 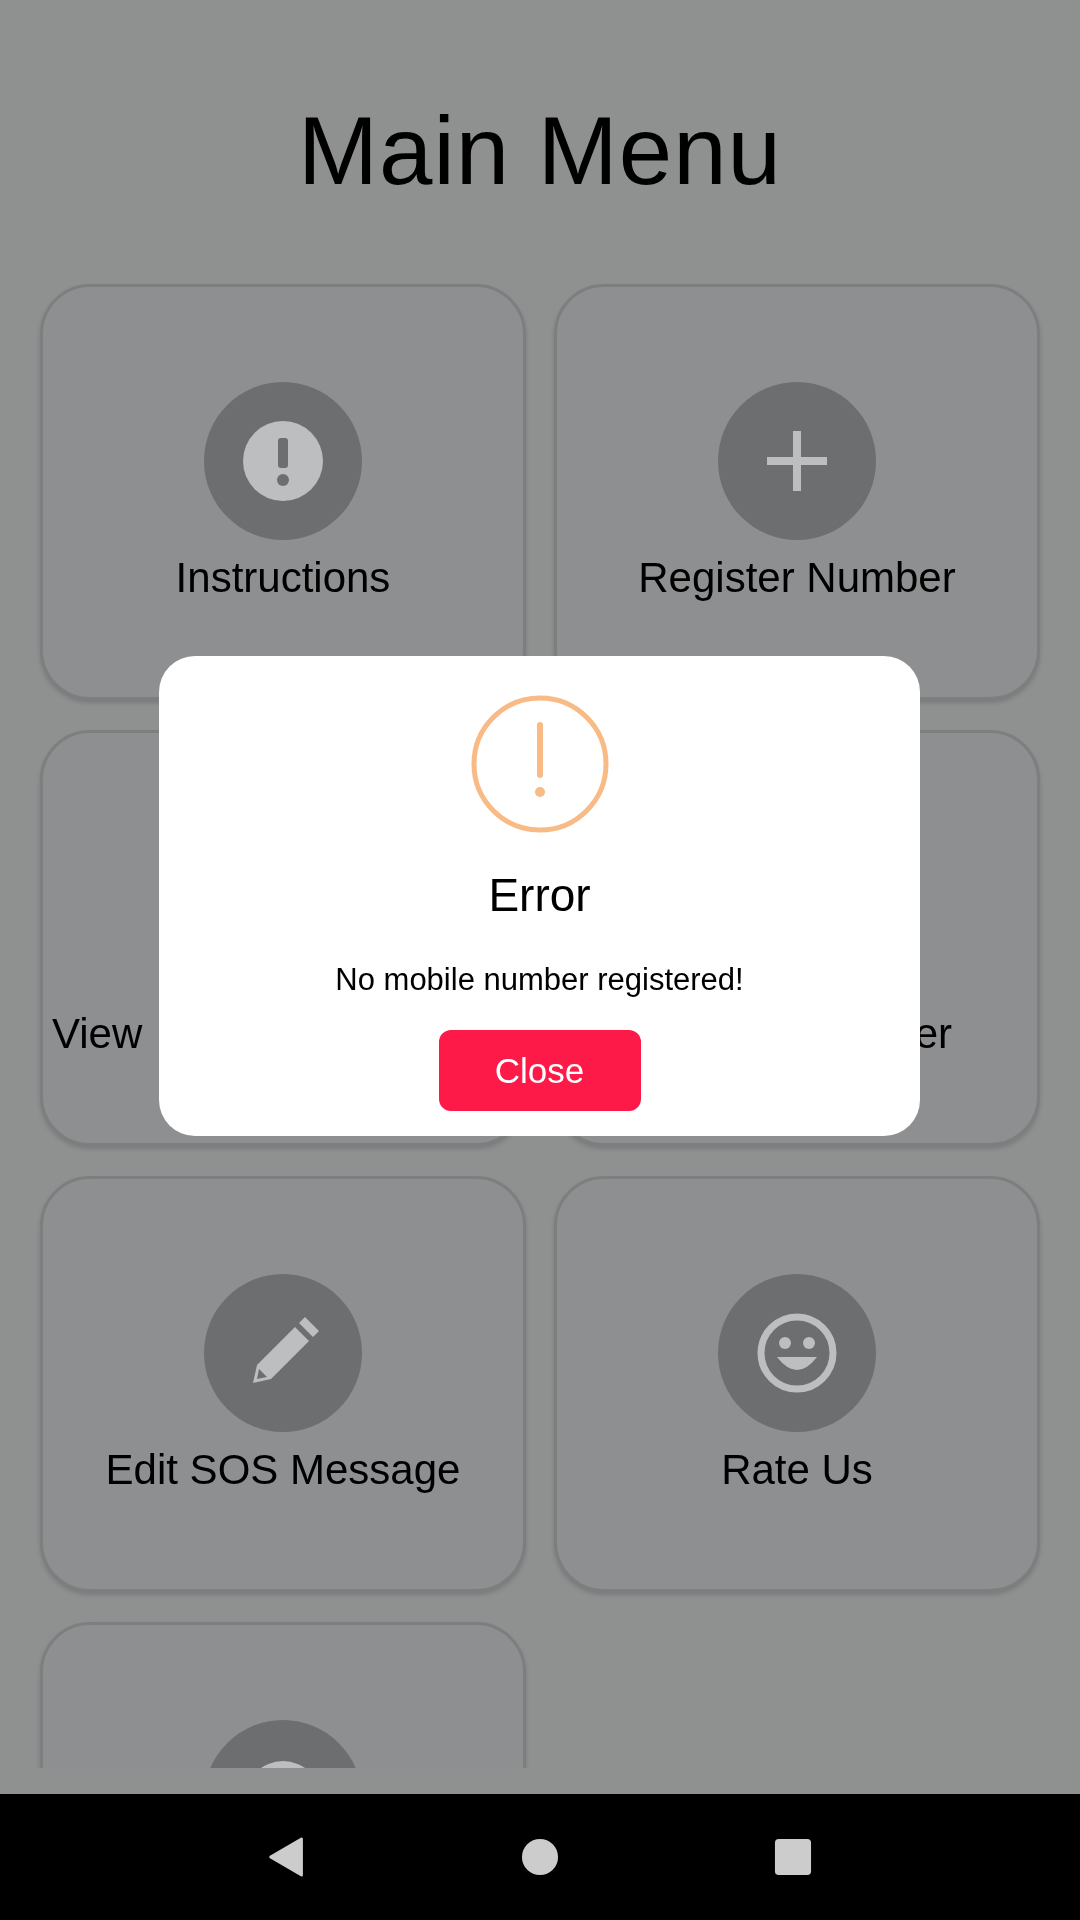 What do you see at coordinates (539, 895) in the screenshot?
I see `dialog-title: Error` at bounding box center [539, 895].